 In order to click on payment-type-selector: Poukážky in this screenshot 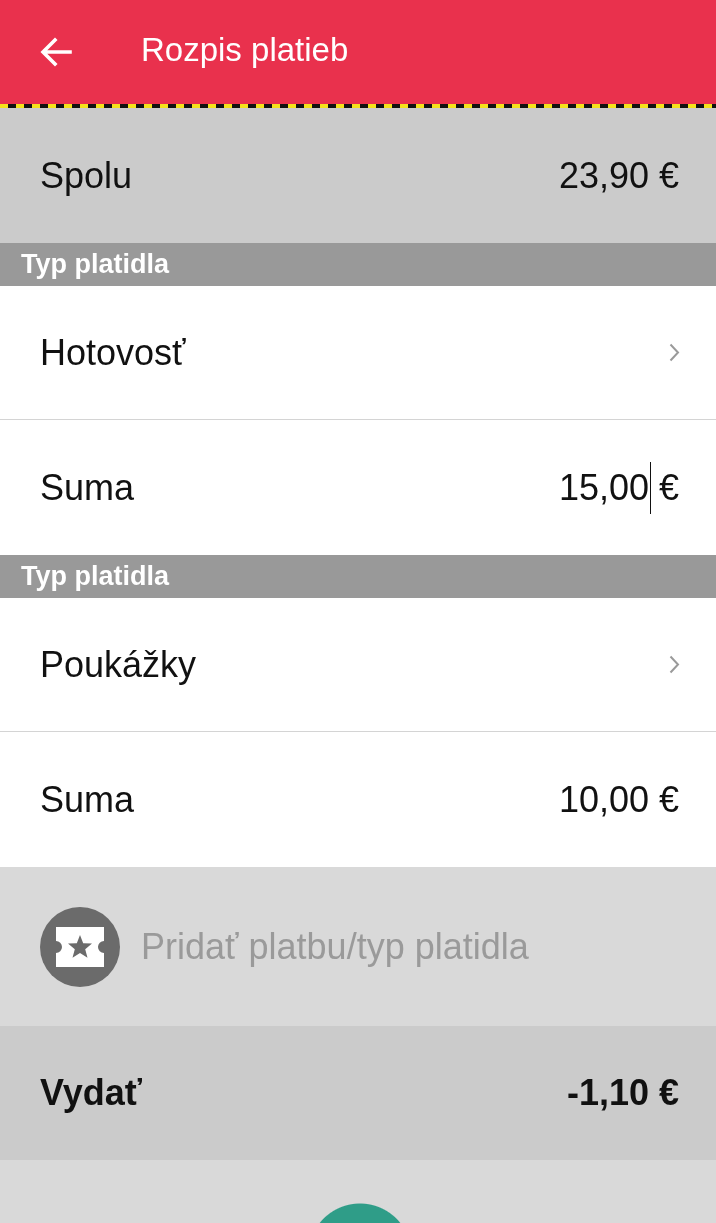, I will do `click(358, 665)`.